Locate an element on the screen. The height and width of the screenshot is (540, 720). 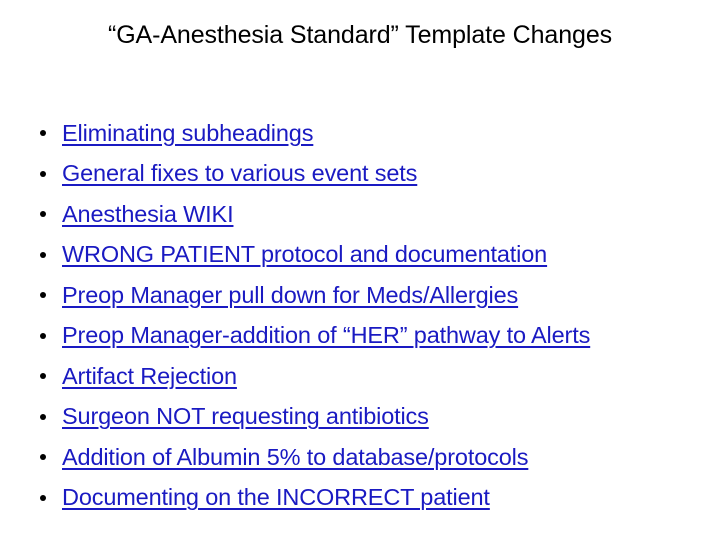
list-item: General fixes to various event sets is located at coordinates (366, 174).